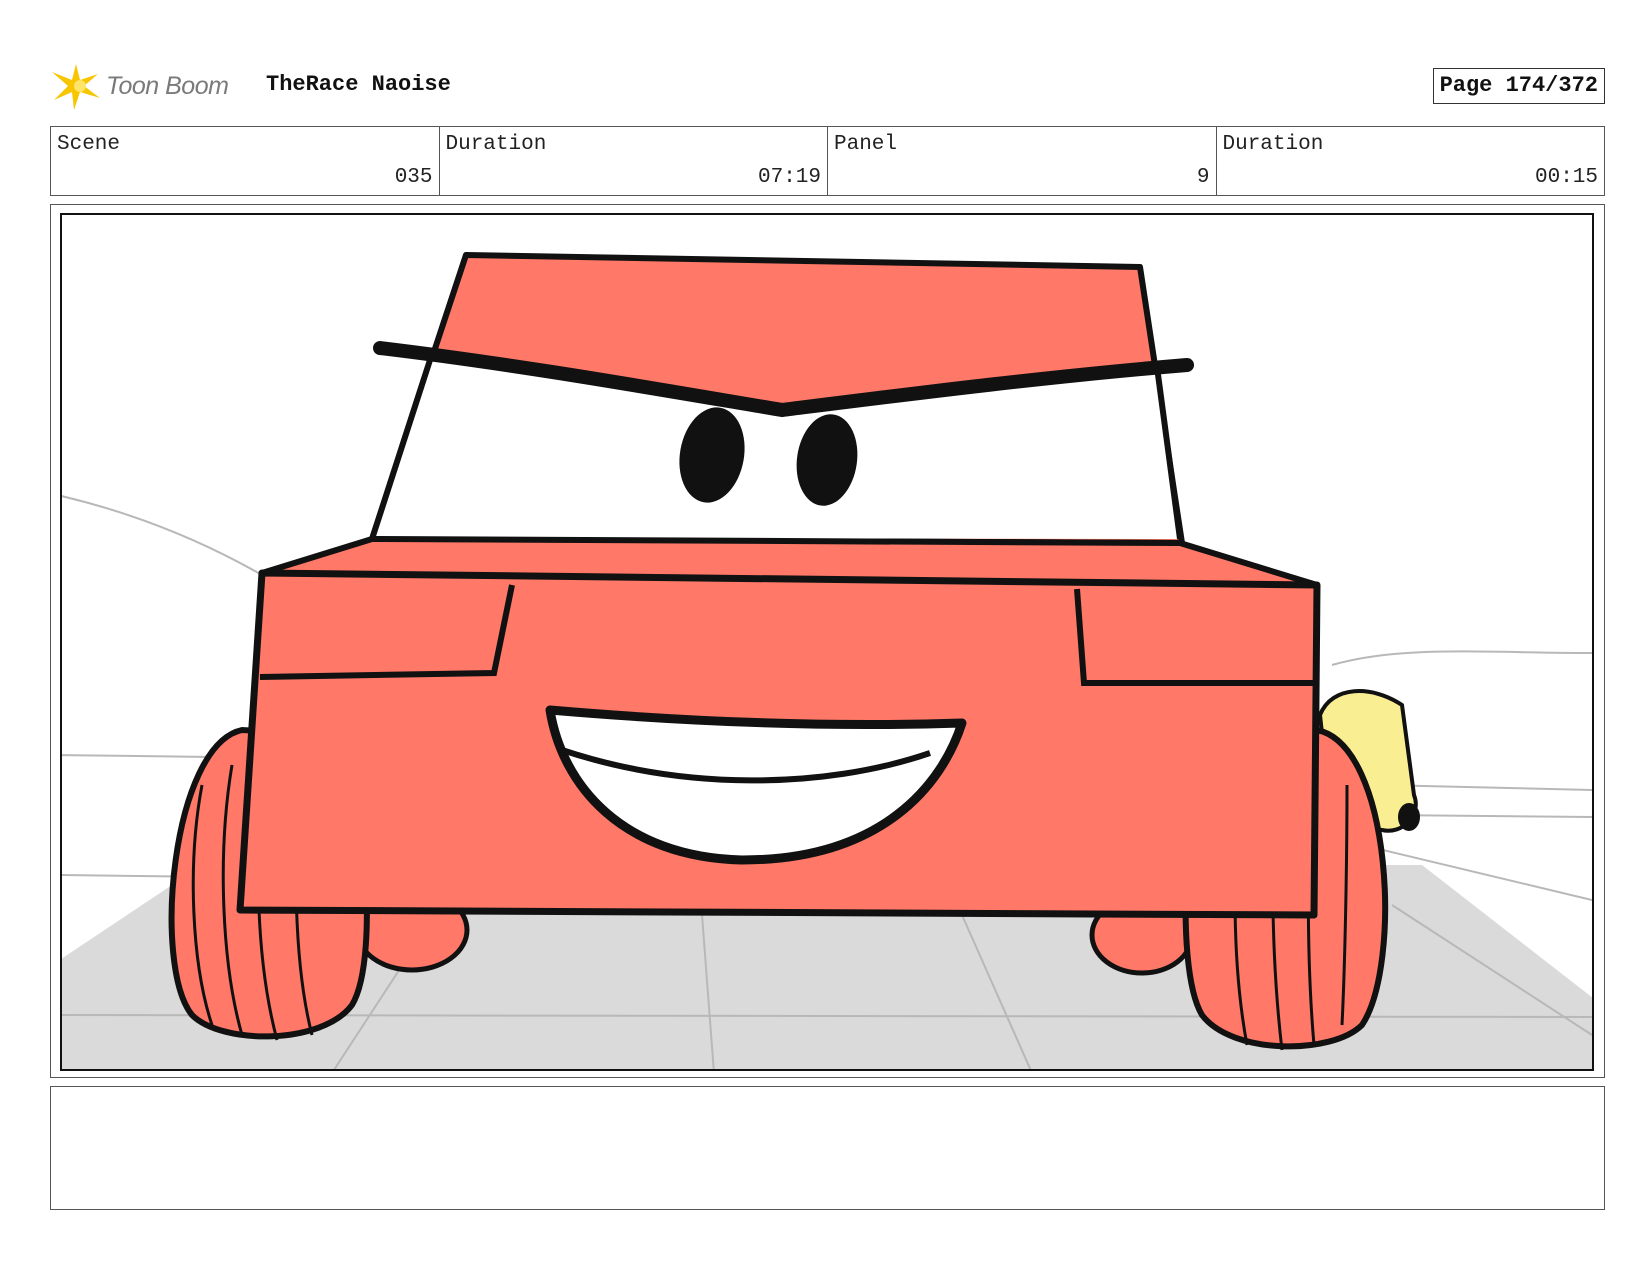 The image size is (1648, 1276). Describe the element at coordinates (413, 177) in the screenshot. I see `scene-value: 035` at that location.